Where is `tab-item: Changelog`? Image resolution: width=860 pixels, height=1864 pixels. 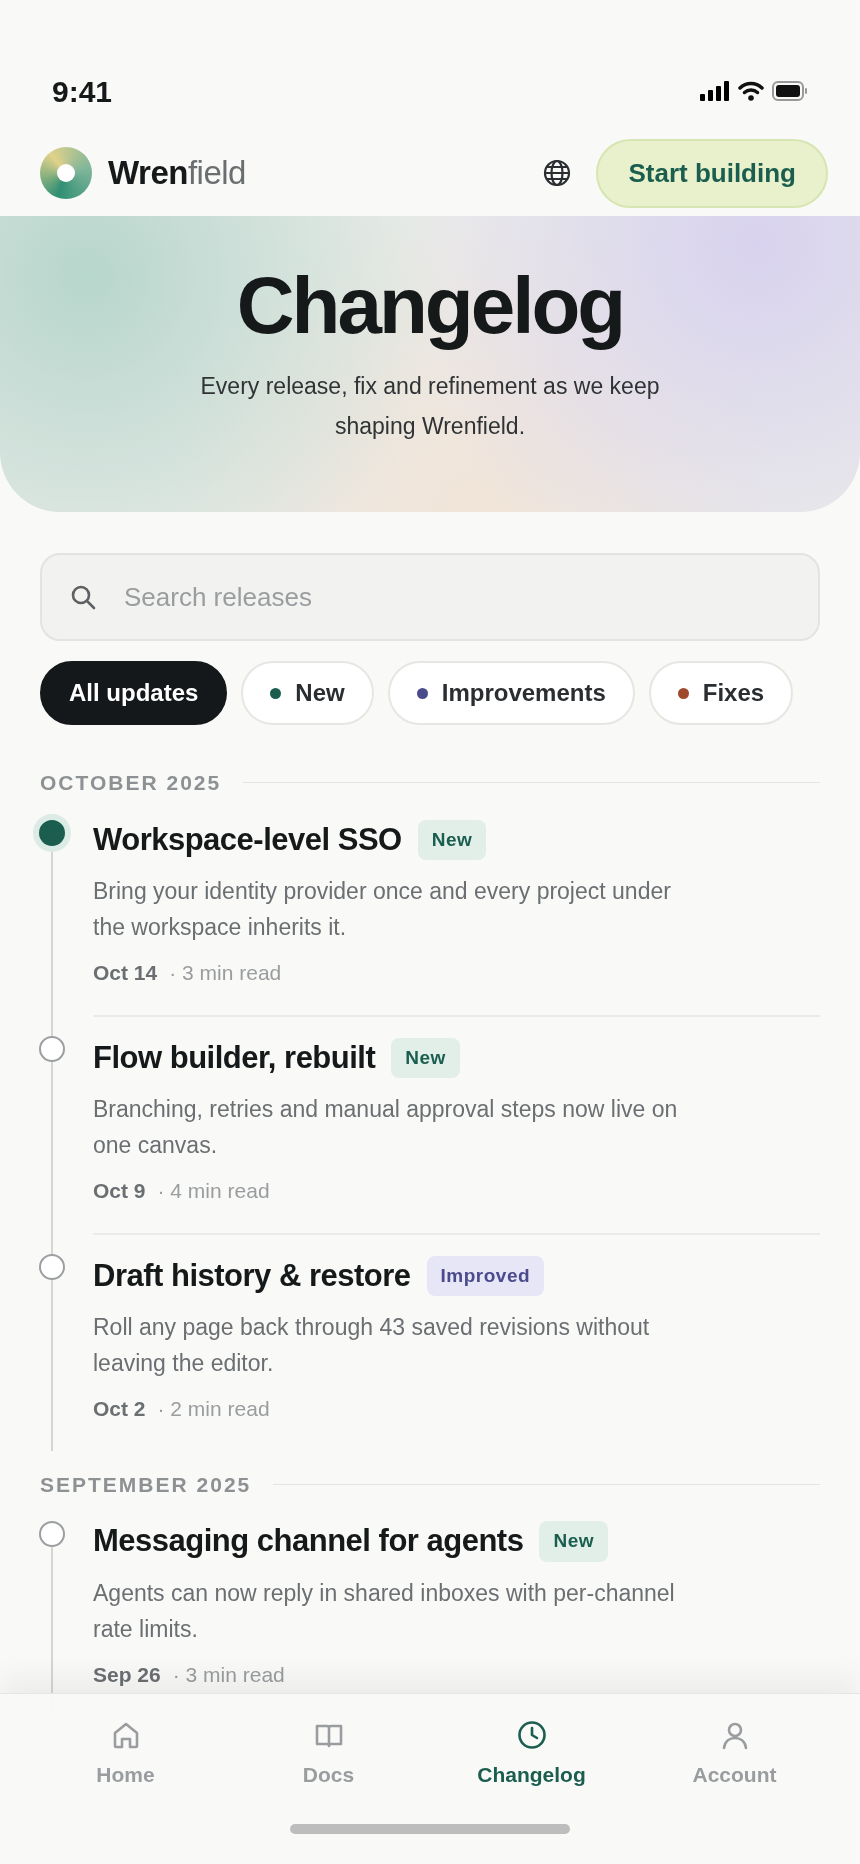
tab-item: Changelog is located at coordinates (531, 1766).